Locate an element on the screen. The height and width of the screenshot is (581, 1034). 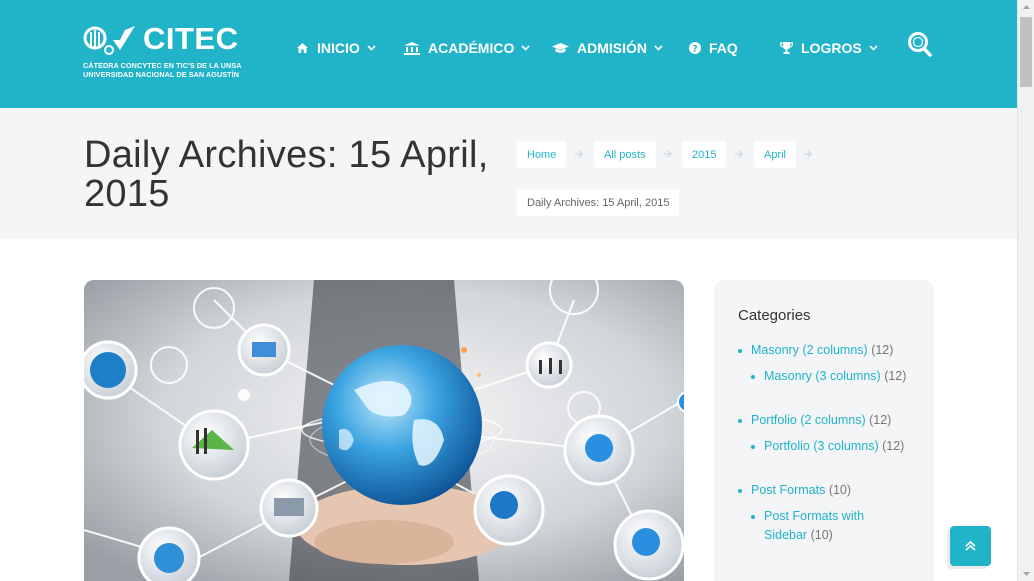
search-button is located at coordinates (920, 45).